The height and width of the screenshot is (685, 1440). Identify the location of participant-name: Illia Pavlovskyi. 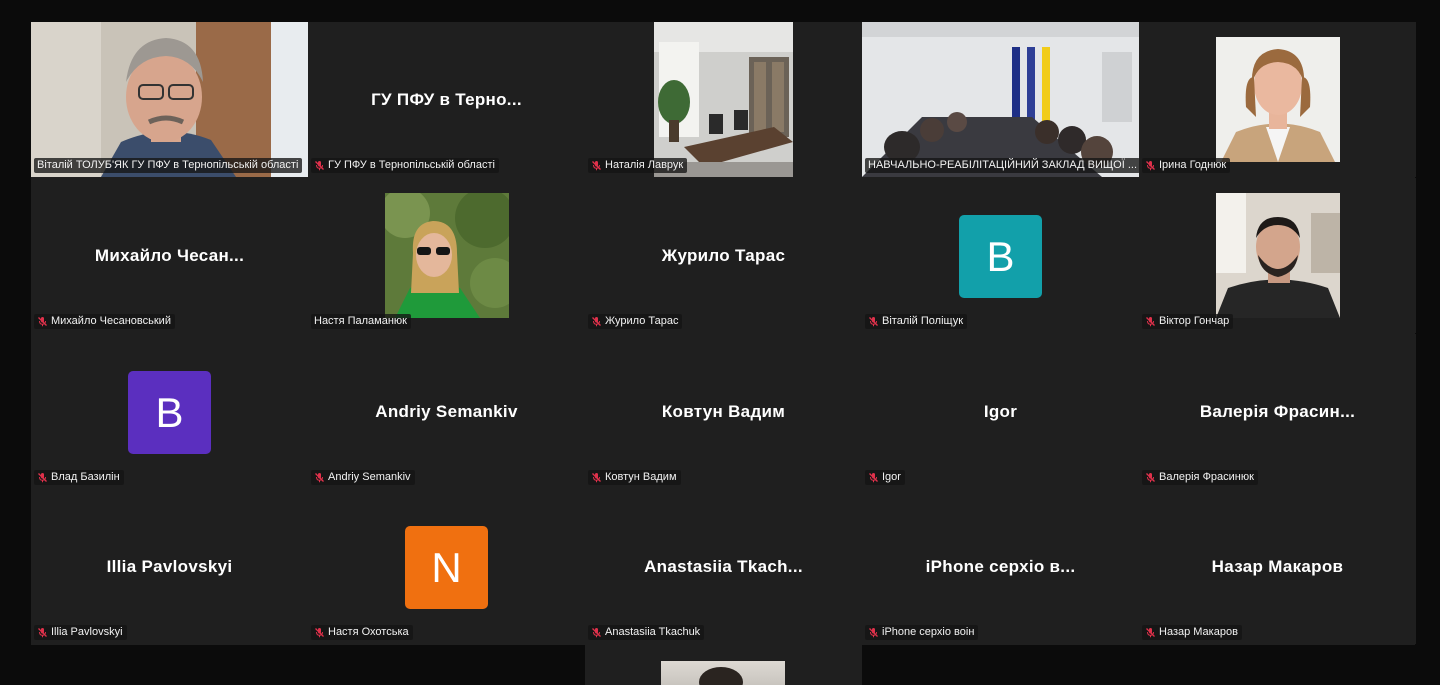
(87, 632).